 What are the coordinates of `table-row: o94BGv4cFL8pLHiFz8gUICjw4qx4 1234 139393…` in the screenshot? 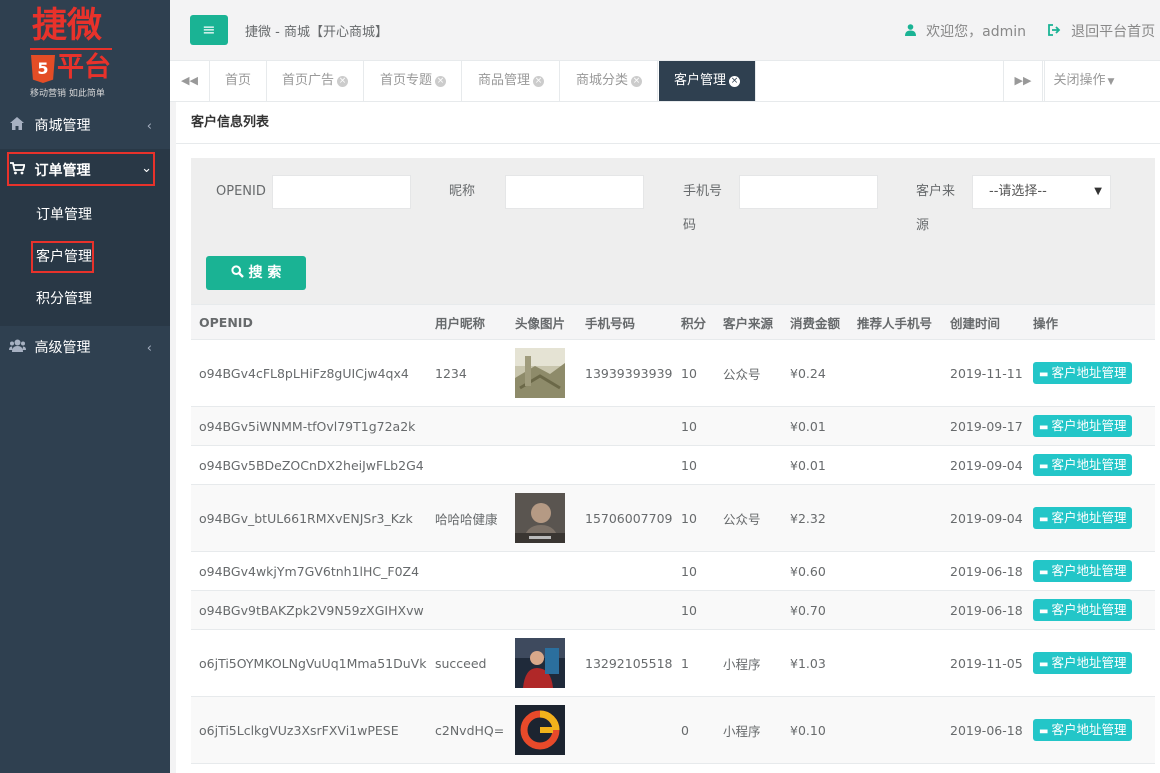 It's located at (673, 373).